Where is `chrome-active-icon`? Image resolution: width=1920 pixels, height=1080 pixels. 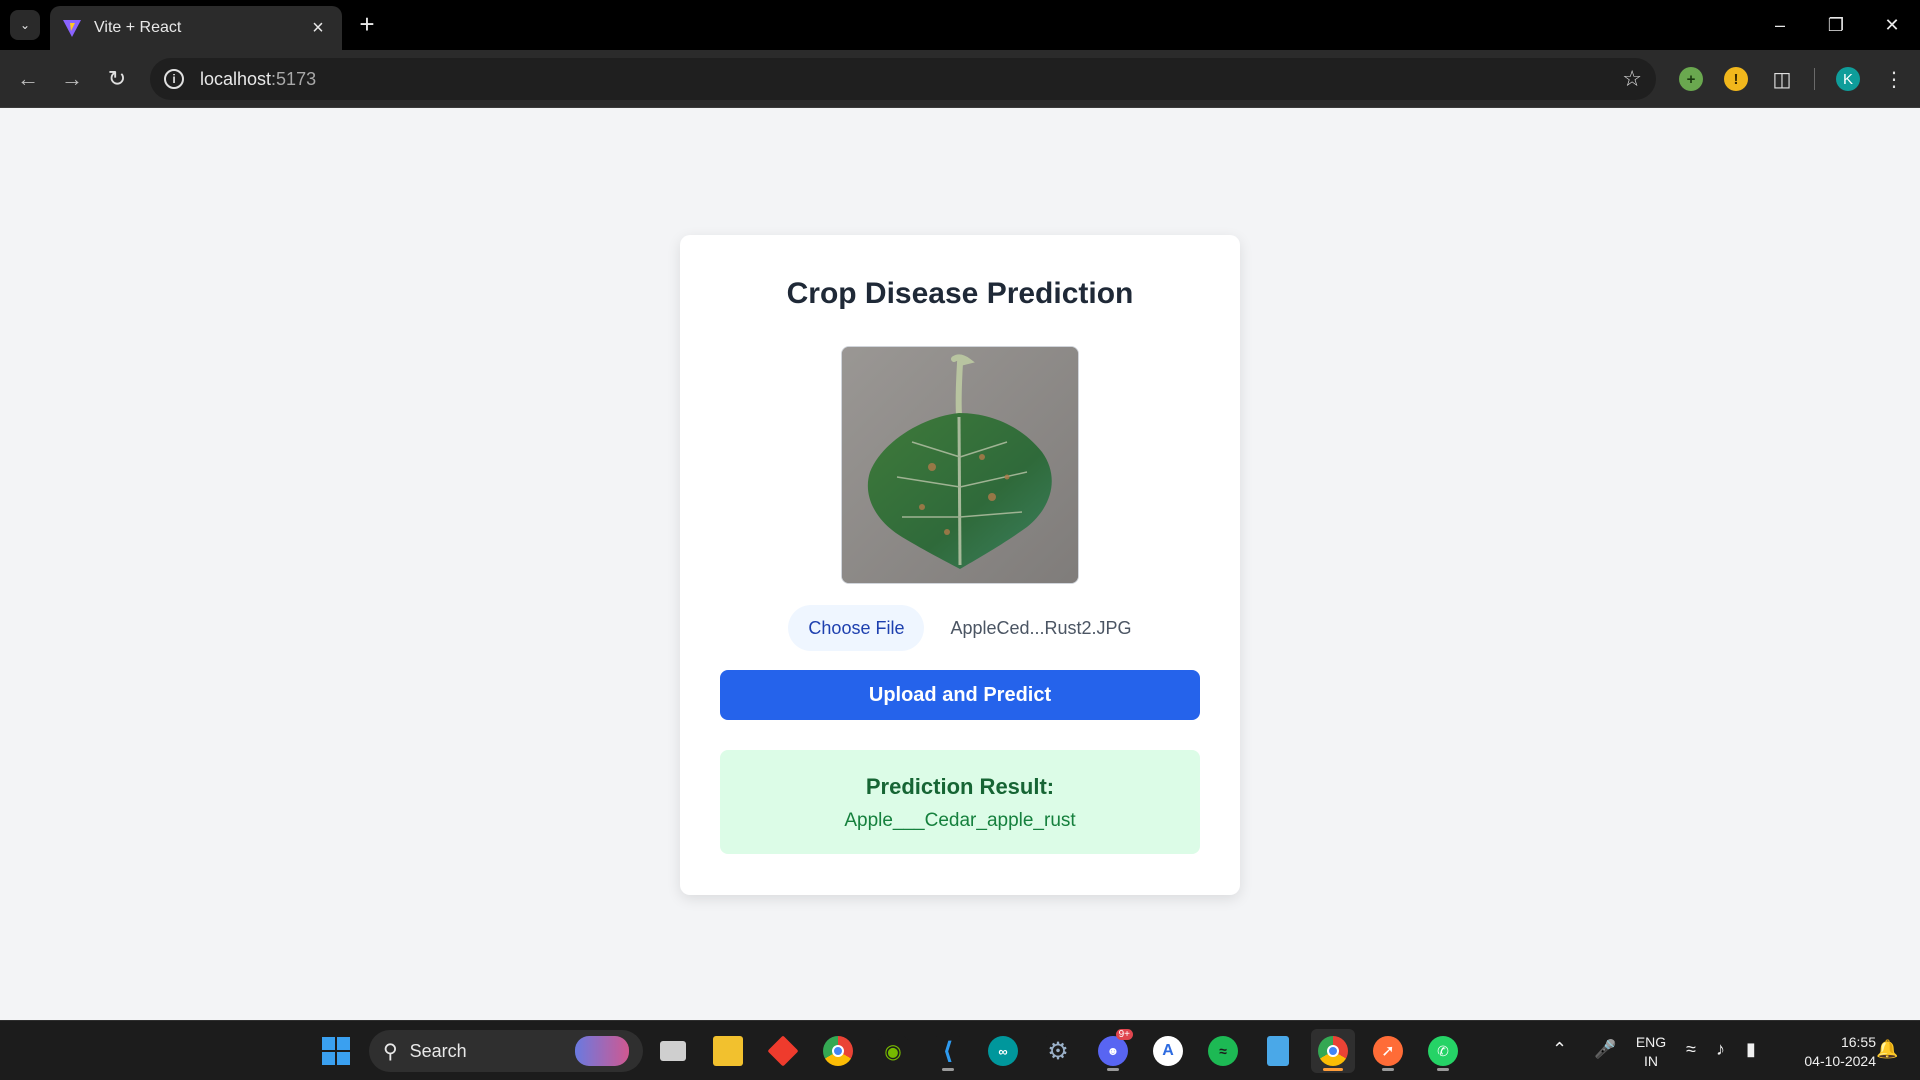 chrome-active-icon is located at coordinates (1333, 1051).